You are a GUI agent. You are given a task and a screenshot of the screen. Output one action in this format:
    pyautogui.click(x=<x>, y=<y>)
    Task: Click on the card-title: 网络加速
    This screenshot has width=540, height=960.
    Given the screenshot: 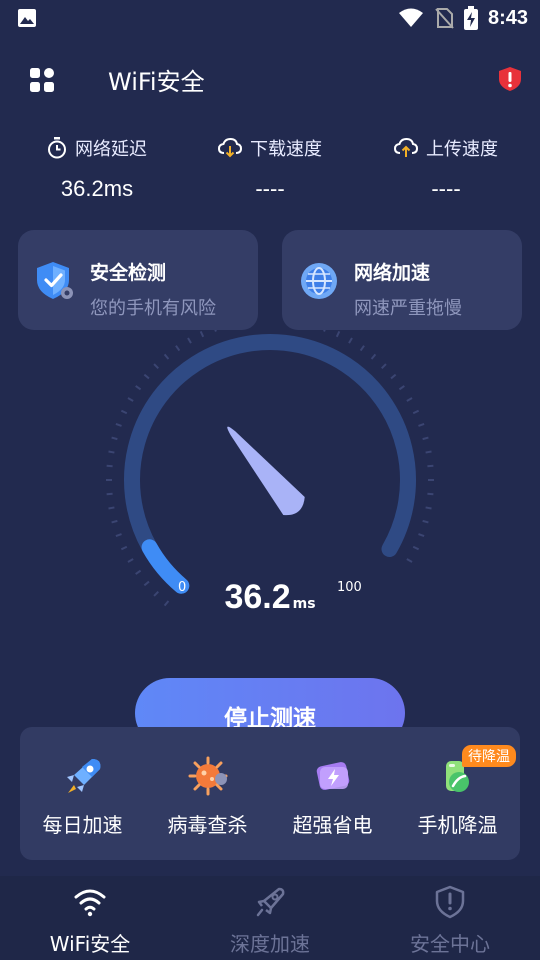 What is the action you would take?
    pyautogui.click(x=392, y=273)
    